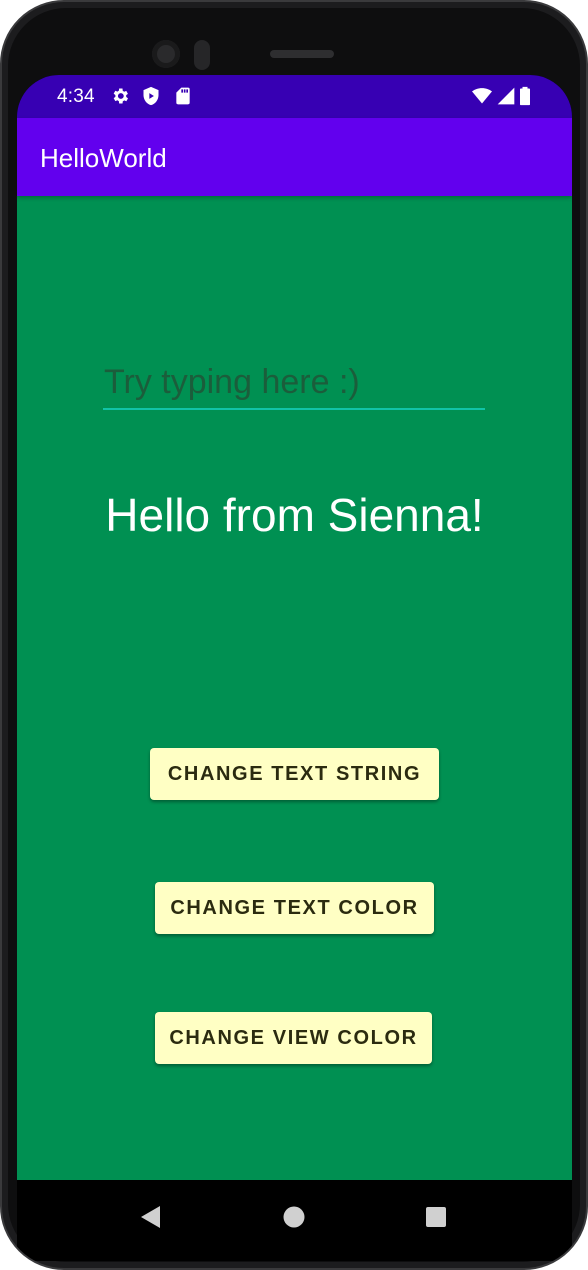 This screenshot has height=1270, width=588. Describe the element at coordinates (166, 54) in the screenshot. I see `front-camera` at that location.